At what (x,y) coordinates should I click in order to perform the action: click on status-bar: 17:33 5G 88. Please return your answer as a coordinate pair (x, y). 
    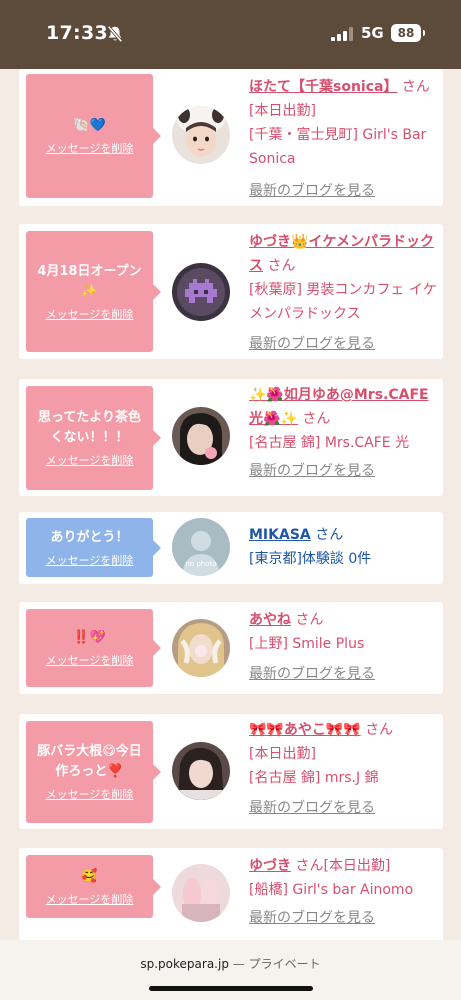
    Looking at the image, I should click on (230, 34).